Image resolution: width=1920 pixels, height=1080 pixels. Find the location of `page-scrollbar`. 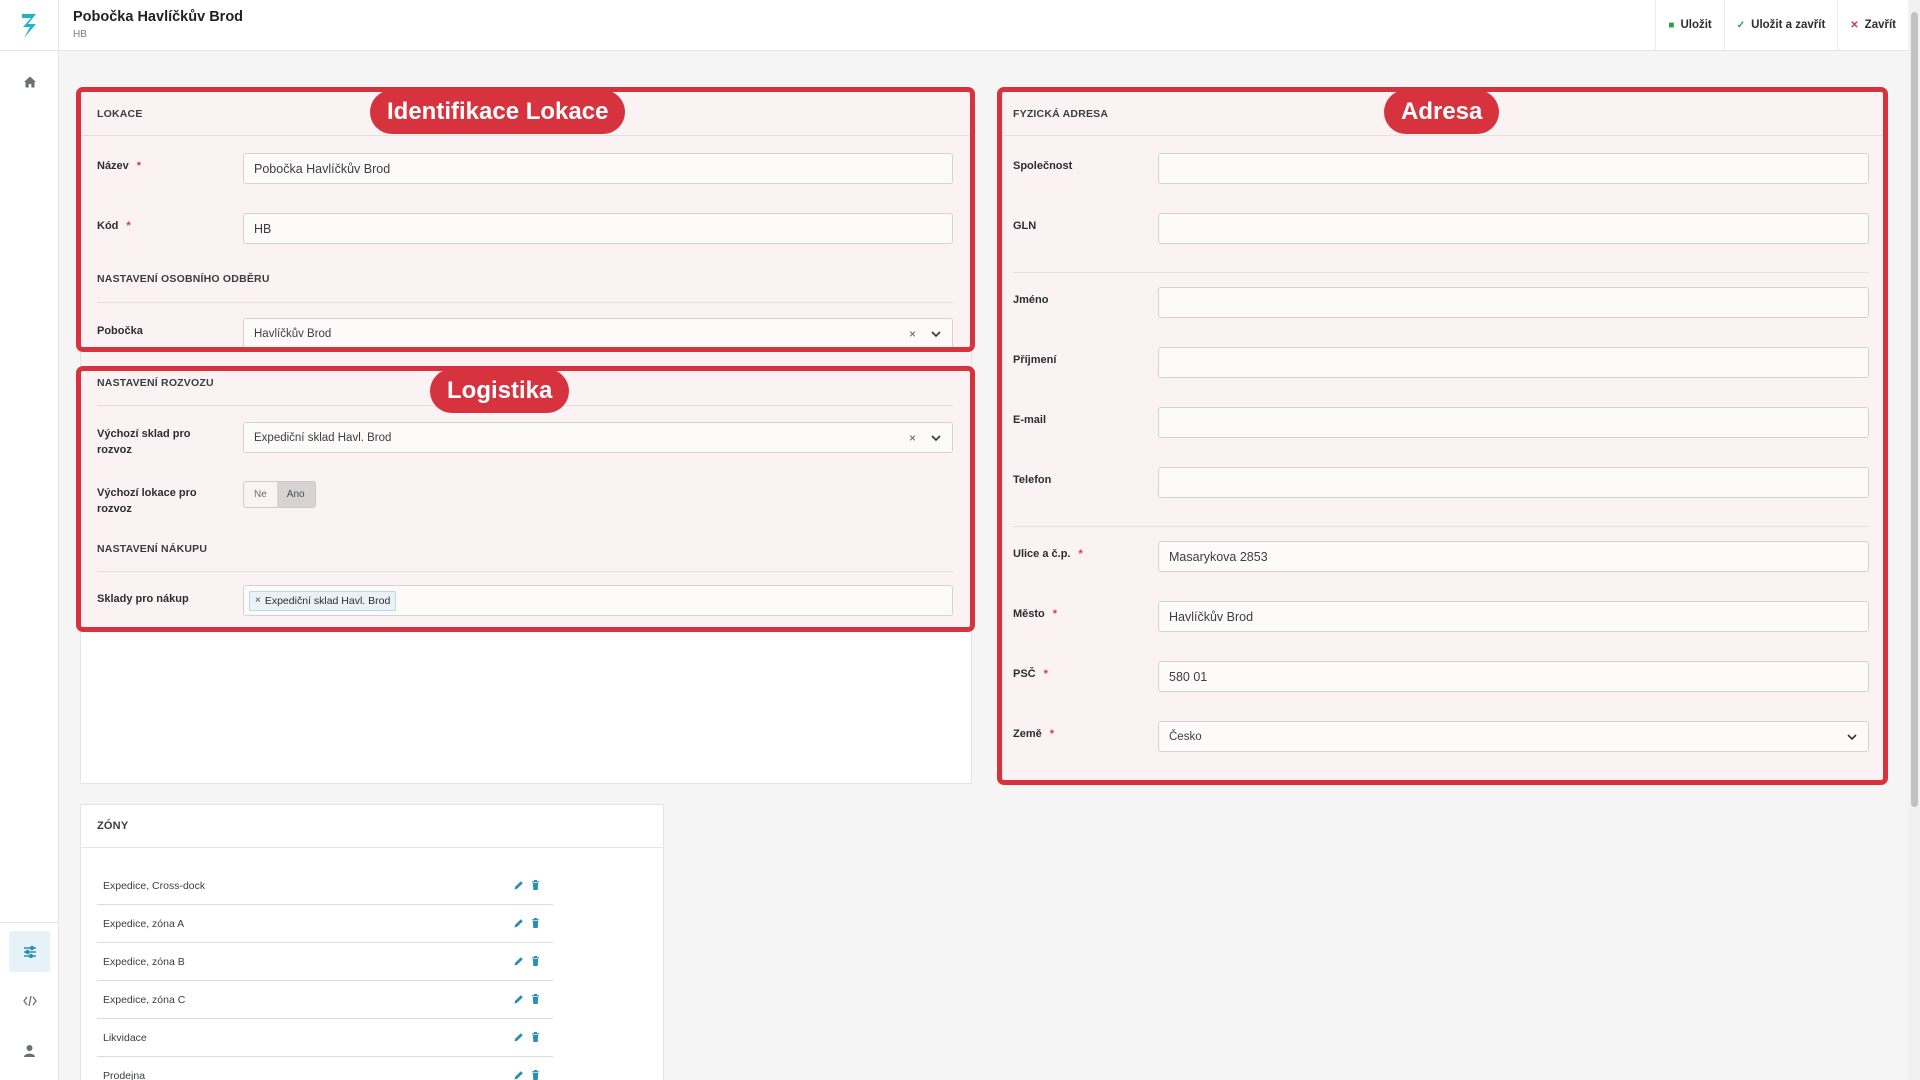

page-scrollbar is located at coordinates (1914, 540).